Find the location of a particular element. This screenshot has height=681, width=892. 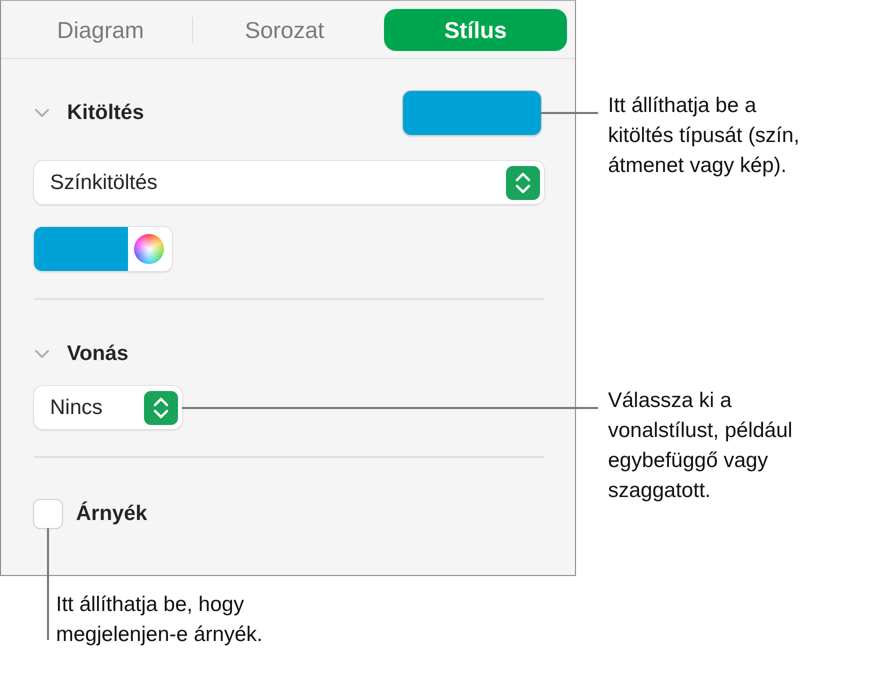

color-well is located at coordinates (103, 249).